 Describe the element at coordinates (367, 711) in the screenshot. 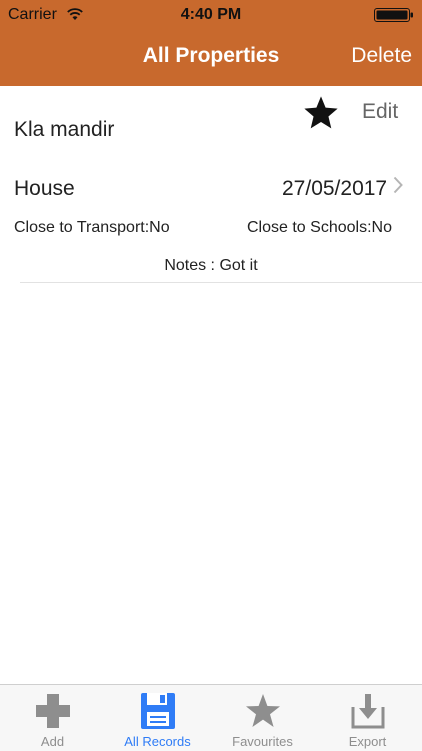

I see `export-icon` at that location.